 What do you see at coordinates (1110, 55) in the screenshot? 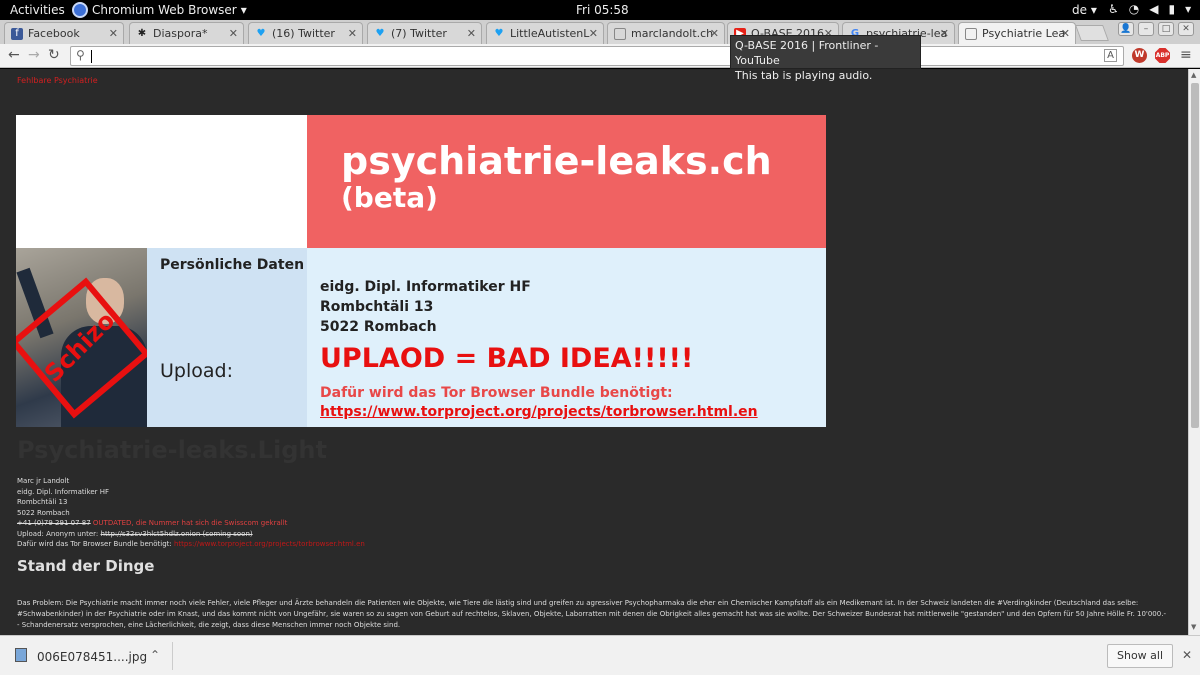
I see `translate-icon: A` at bounding box center [1110, 55].